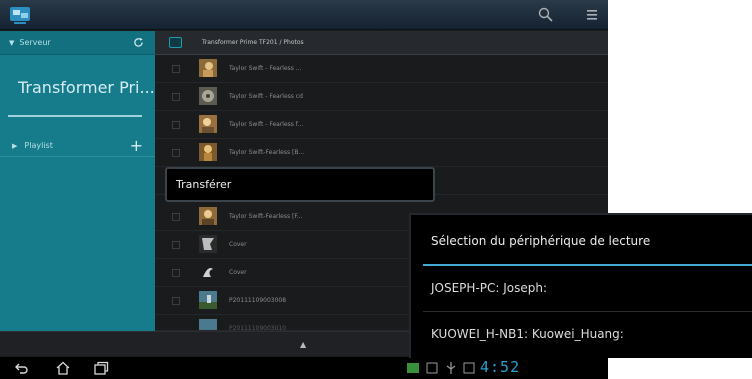  What do you see at coordinates (12, 43) in the screenshot?
I see `collapse-icon: ▼` at bounding box center [12, 43].